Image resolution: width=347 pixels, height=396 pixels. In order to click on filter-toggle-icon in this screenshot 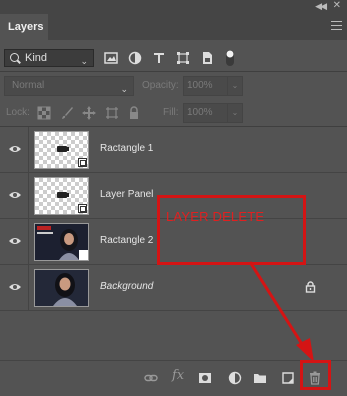, I will do `click(230, 58)`.